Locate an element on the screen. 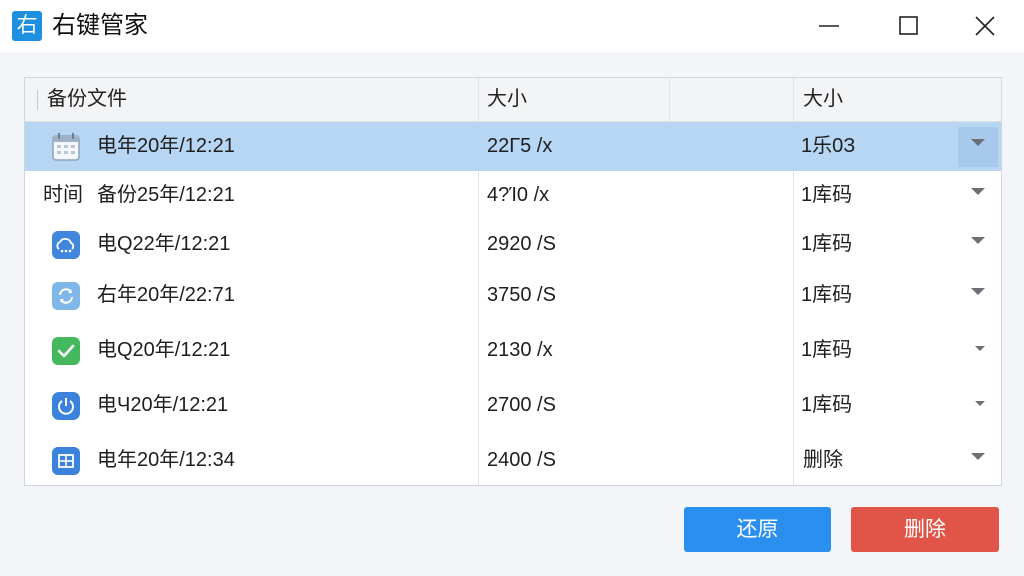 The height and width of the screenshot is (576, 1024). table-header: 备份文件 大小 大小 is located at coordinates (513, 100).